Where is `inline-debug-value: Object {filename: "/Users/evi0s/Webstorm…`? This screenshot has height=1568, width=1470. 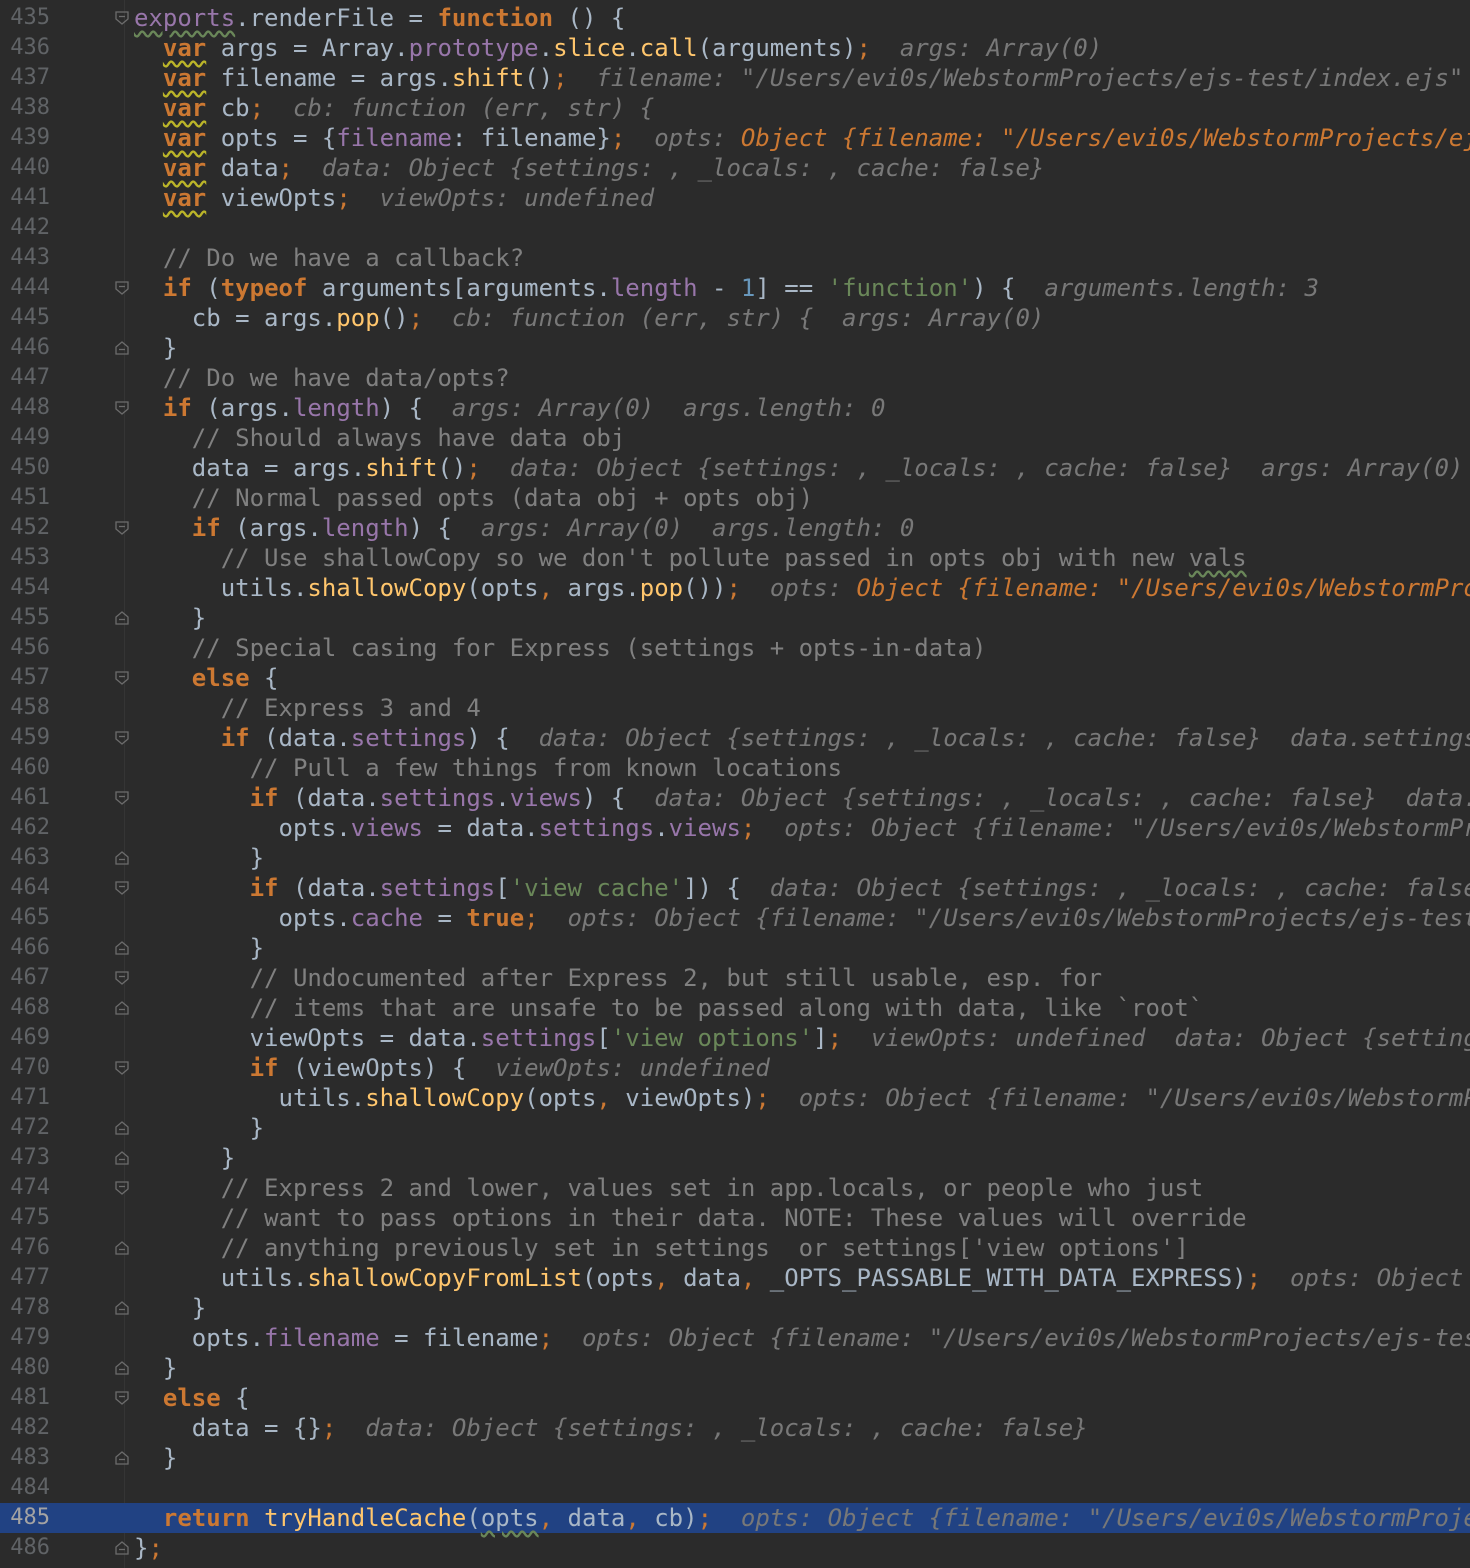
inline-debug-value: Object {filename: "/Users/evi0s/Webstorm… is located at coordinates (1163, 588).